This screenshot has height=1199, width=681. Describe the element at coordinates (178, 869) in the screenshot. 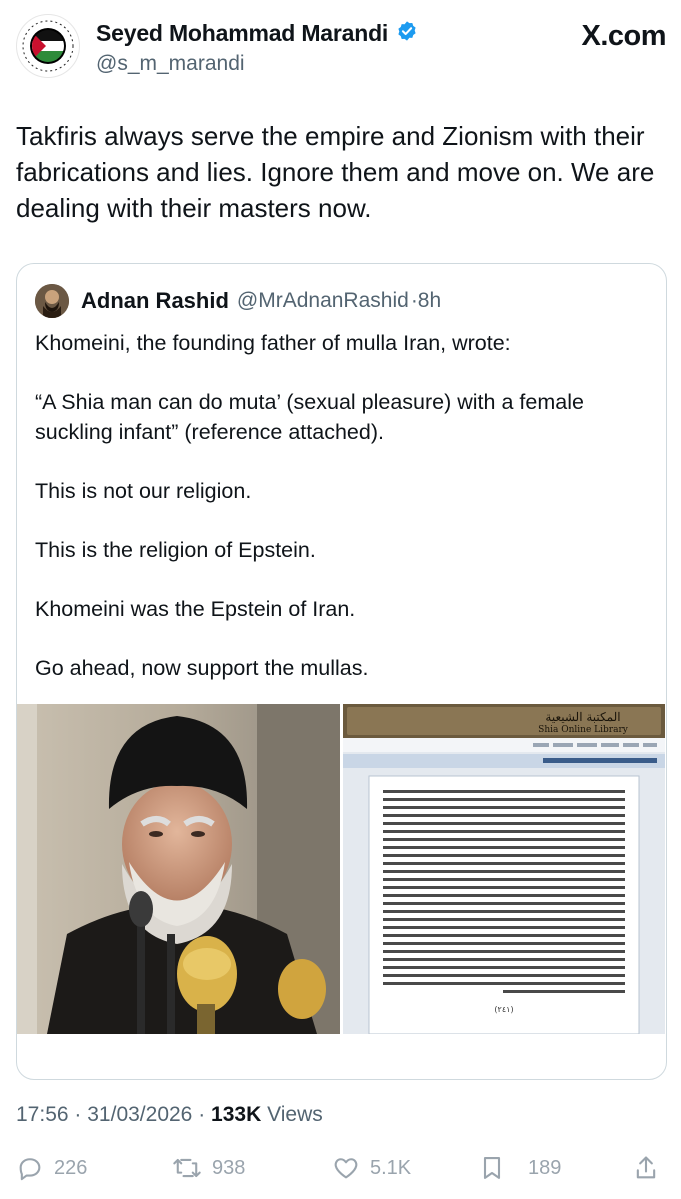

I see `media-photo` at that location.